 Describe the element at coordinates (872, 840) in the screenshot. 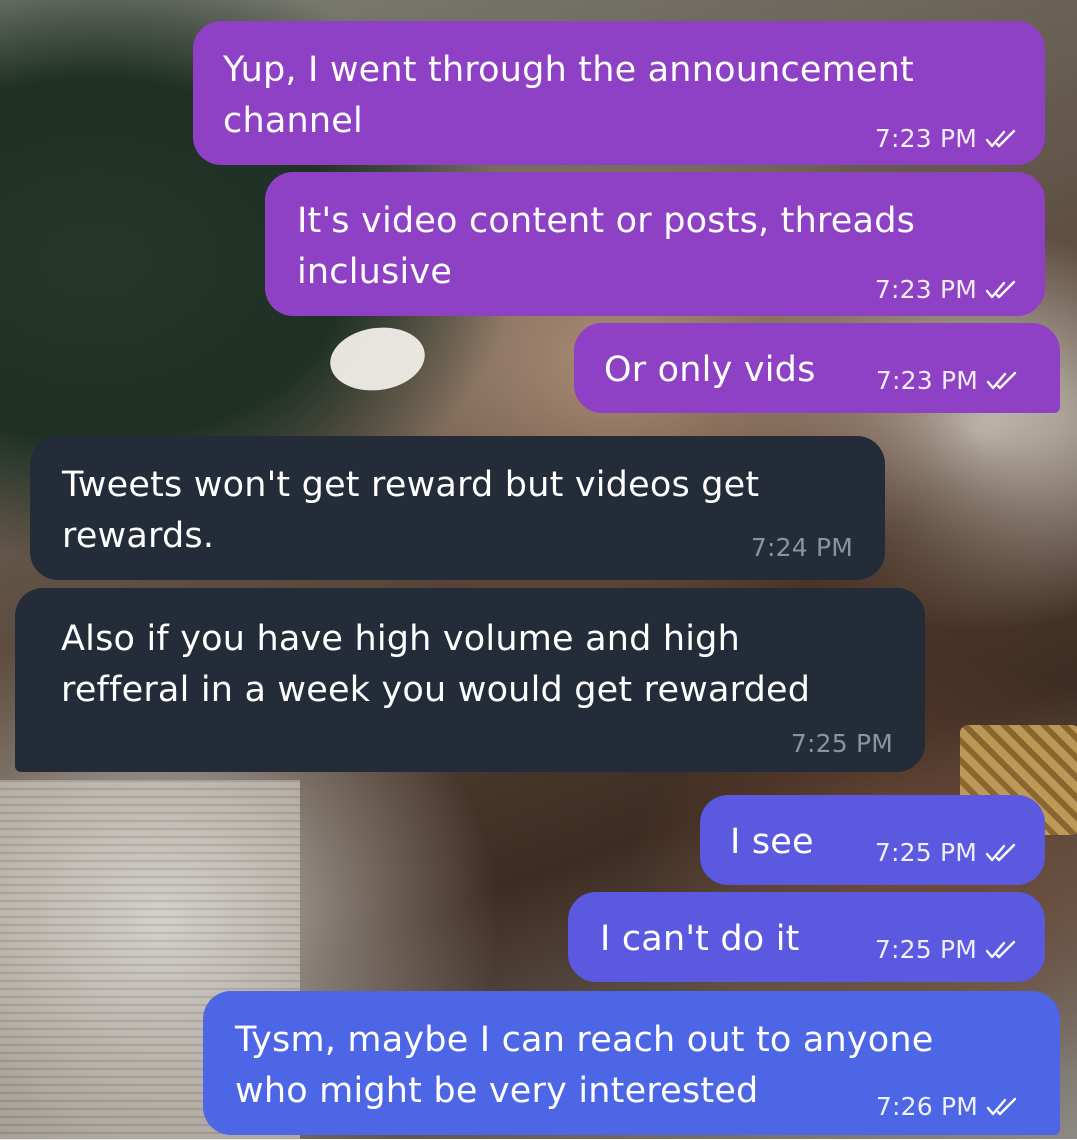

I see `message-bubble-outgoing: I see 7:25 PM` at that location.